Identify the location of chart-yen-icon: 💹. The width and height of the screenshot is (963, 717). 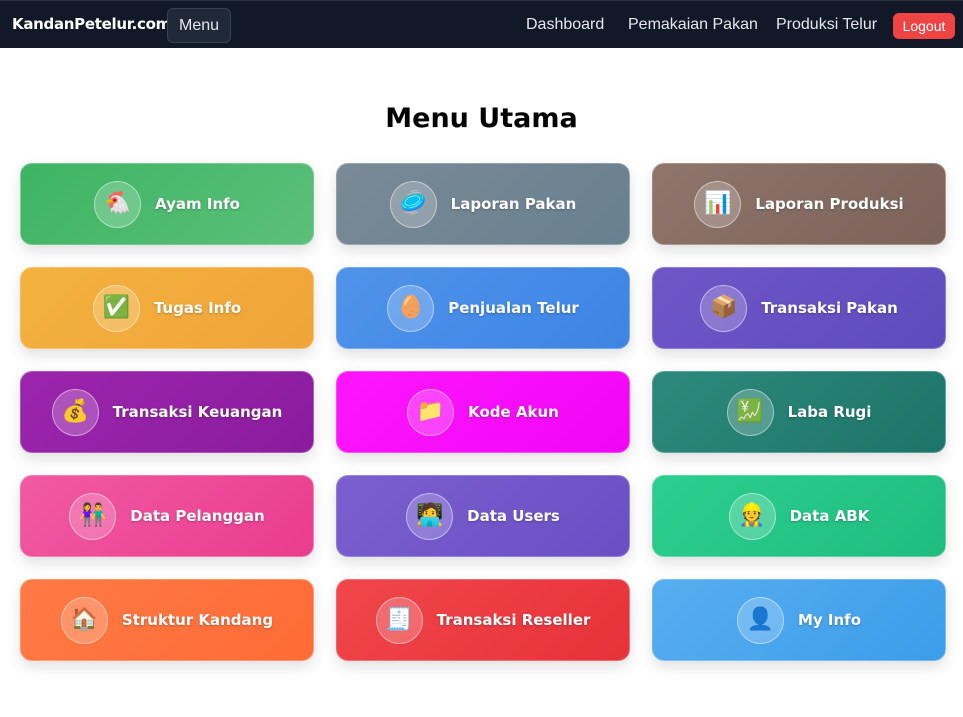
(750, 412).